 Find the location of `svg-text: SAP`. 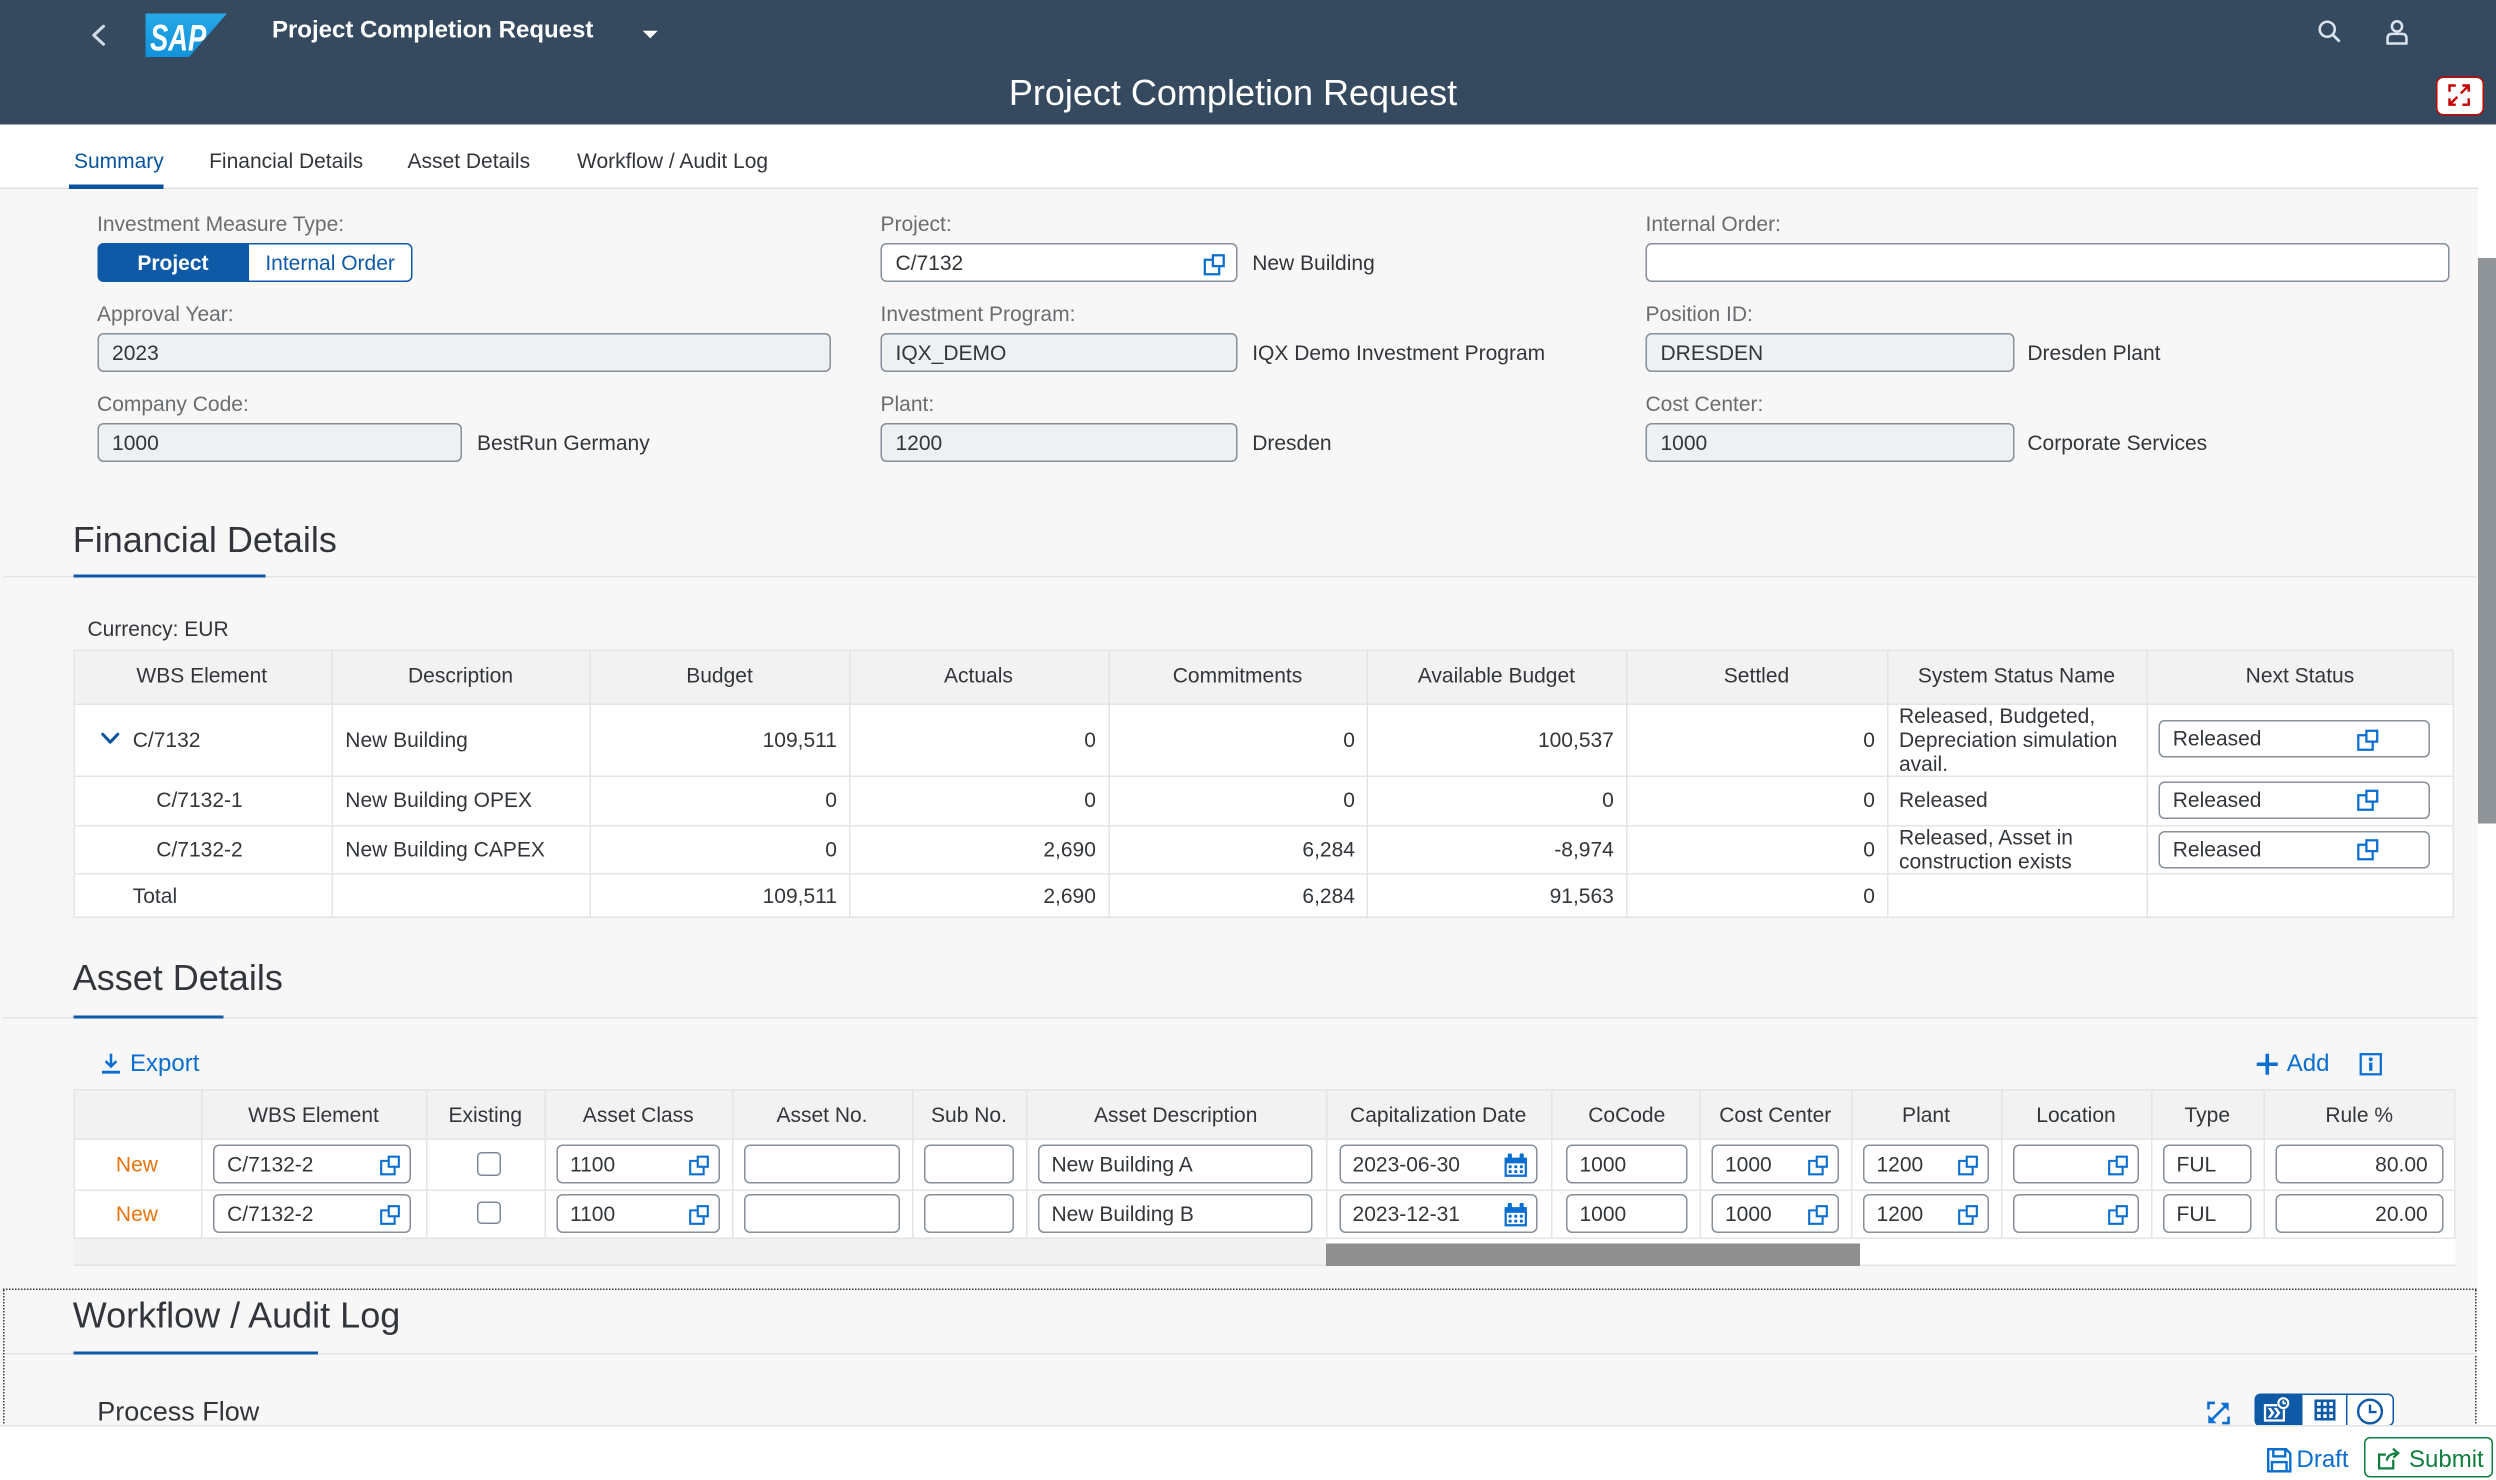

svg-text: SAP is located at coordinates (178, 37).